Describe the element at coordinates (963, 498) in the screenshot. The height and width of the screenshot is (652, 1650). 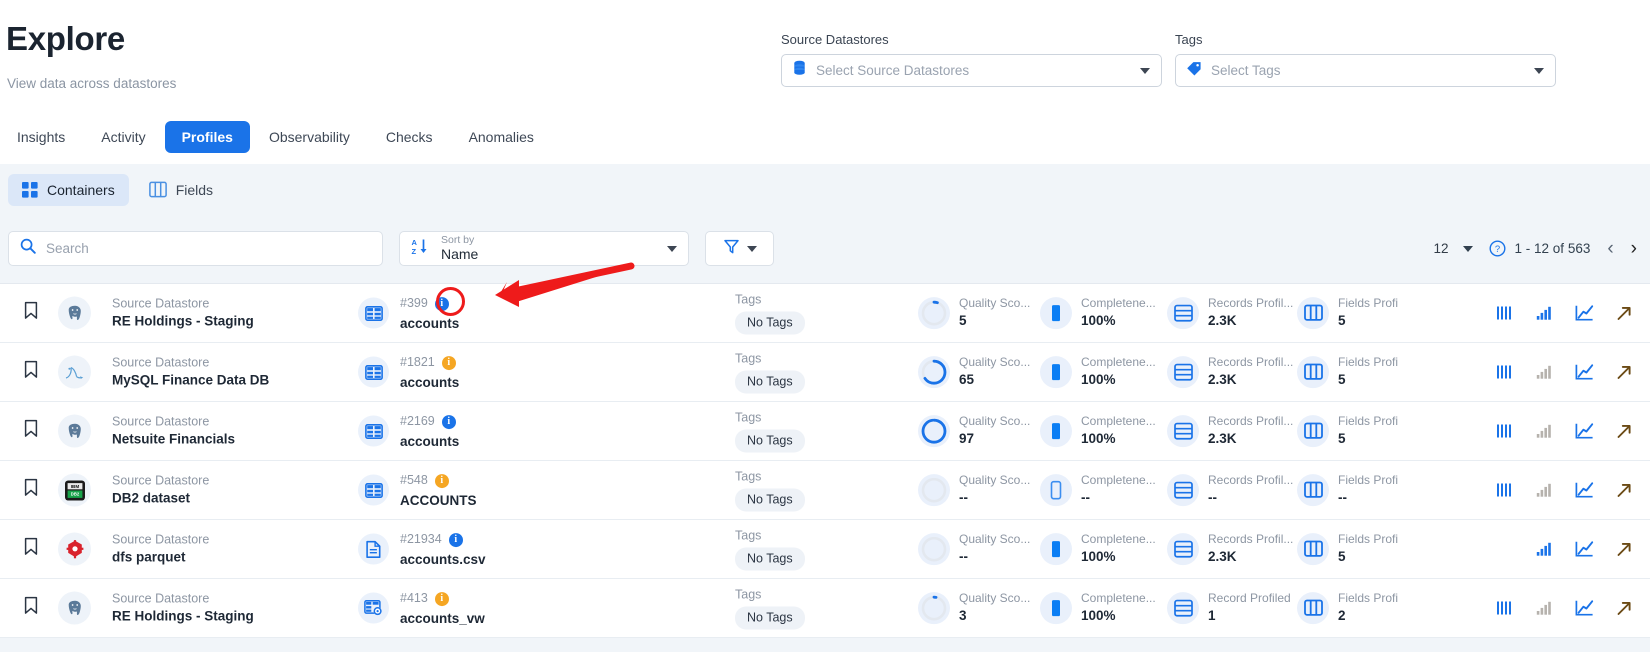
I see `quality-value: --` at that location.